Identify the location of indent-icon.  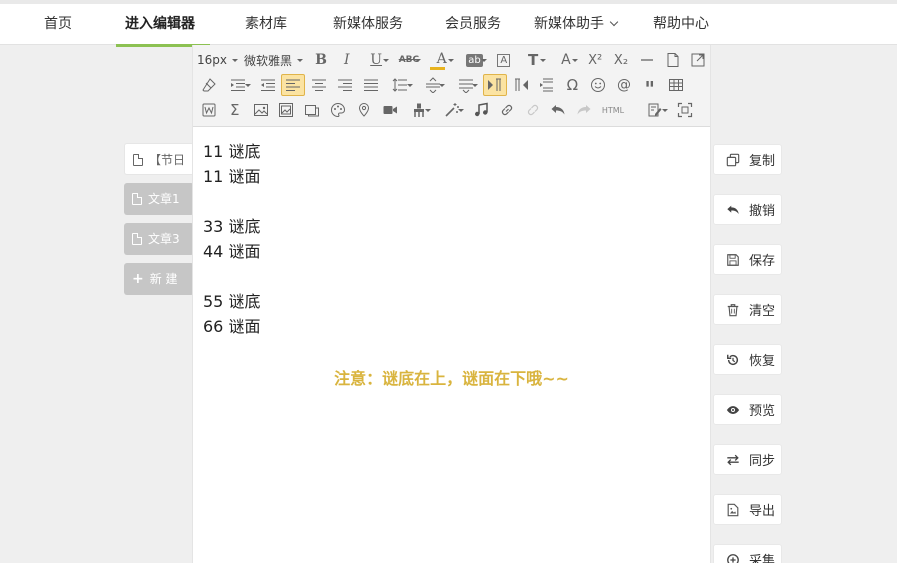
(238, 85).